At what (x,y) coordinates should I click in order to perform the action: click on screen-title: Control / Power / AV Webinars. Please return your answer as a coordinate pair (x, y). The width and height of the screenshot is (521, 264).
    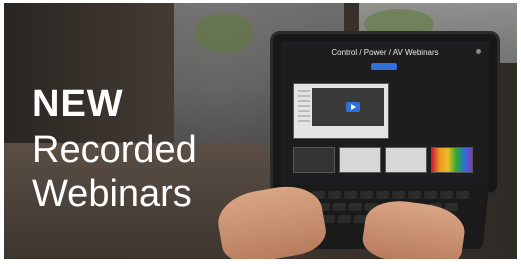
    Looking at the image, I should click on (385, 52).